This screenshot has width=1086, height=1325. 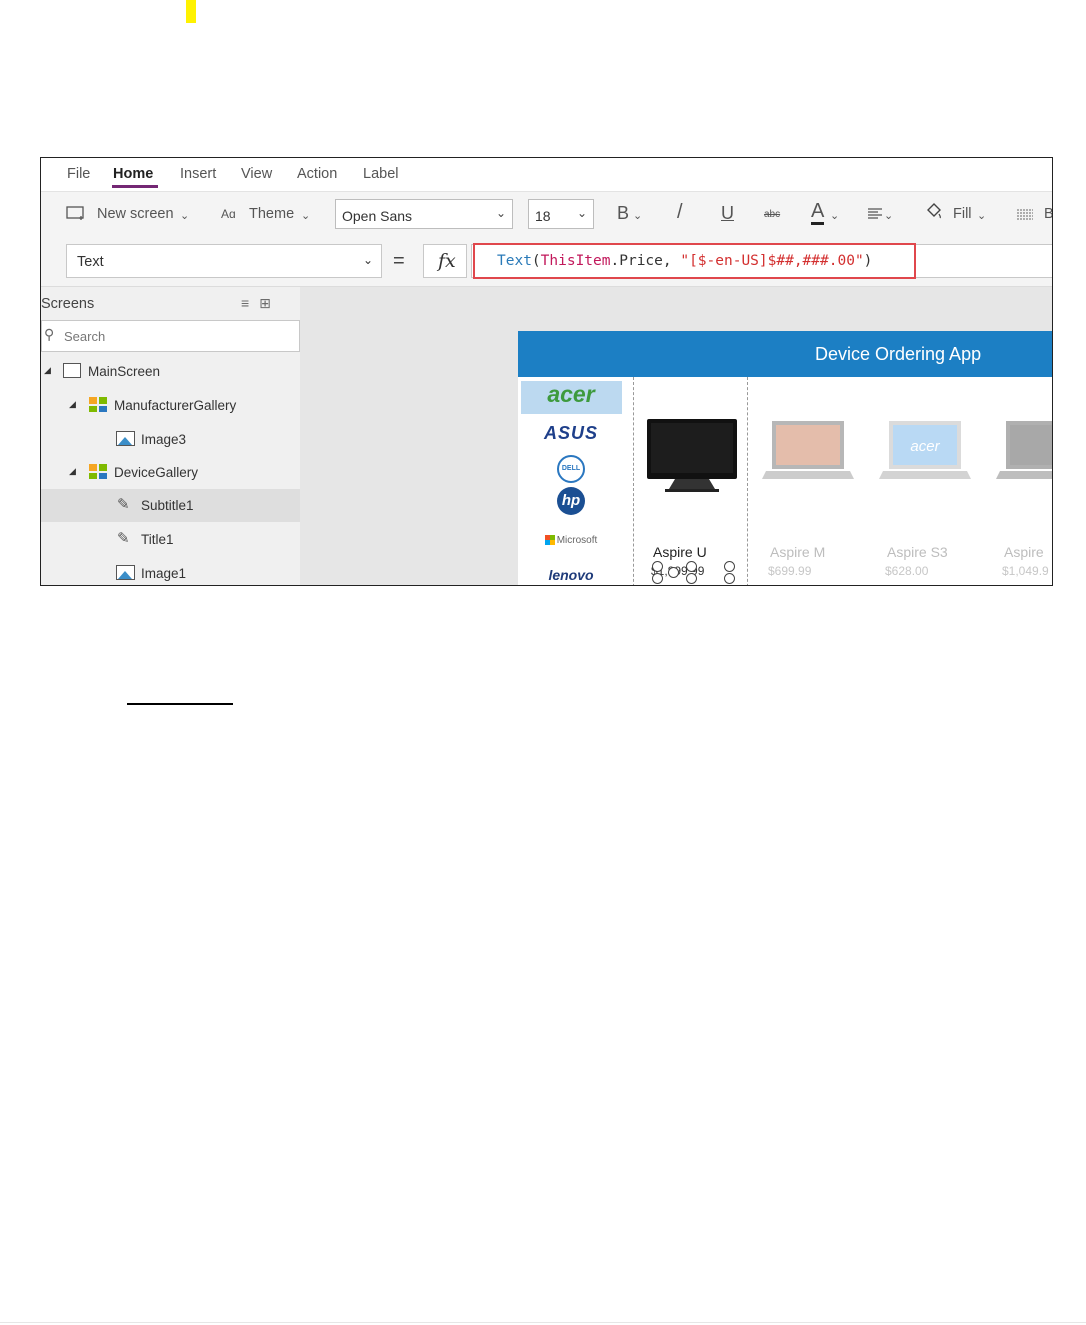 I want to click on device-item: Aspire U $1,899.99, so click(x=691, y=481).